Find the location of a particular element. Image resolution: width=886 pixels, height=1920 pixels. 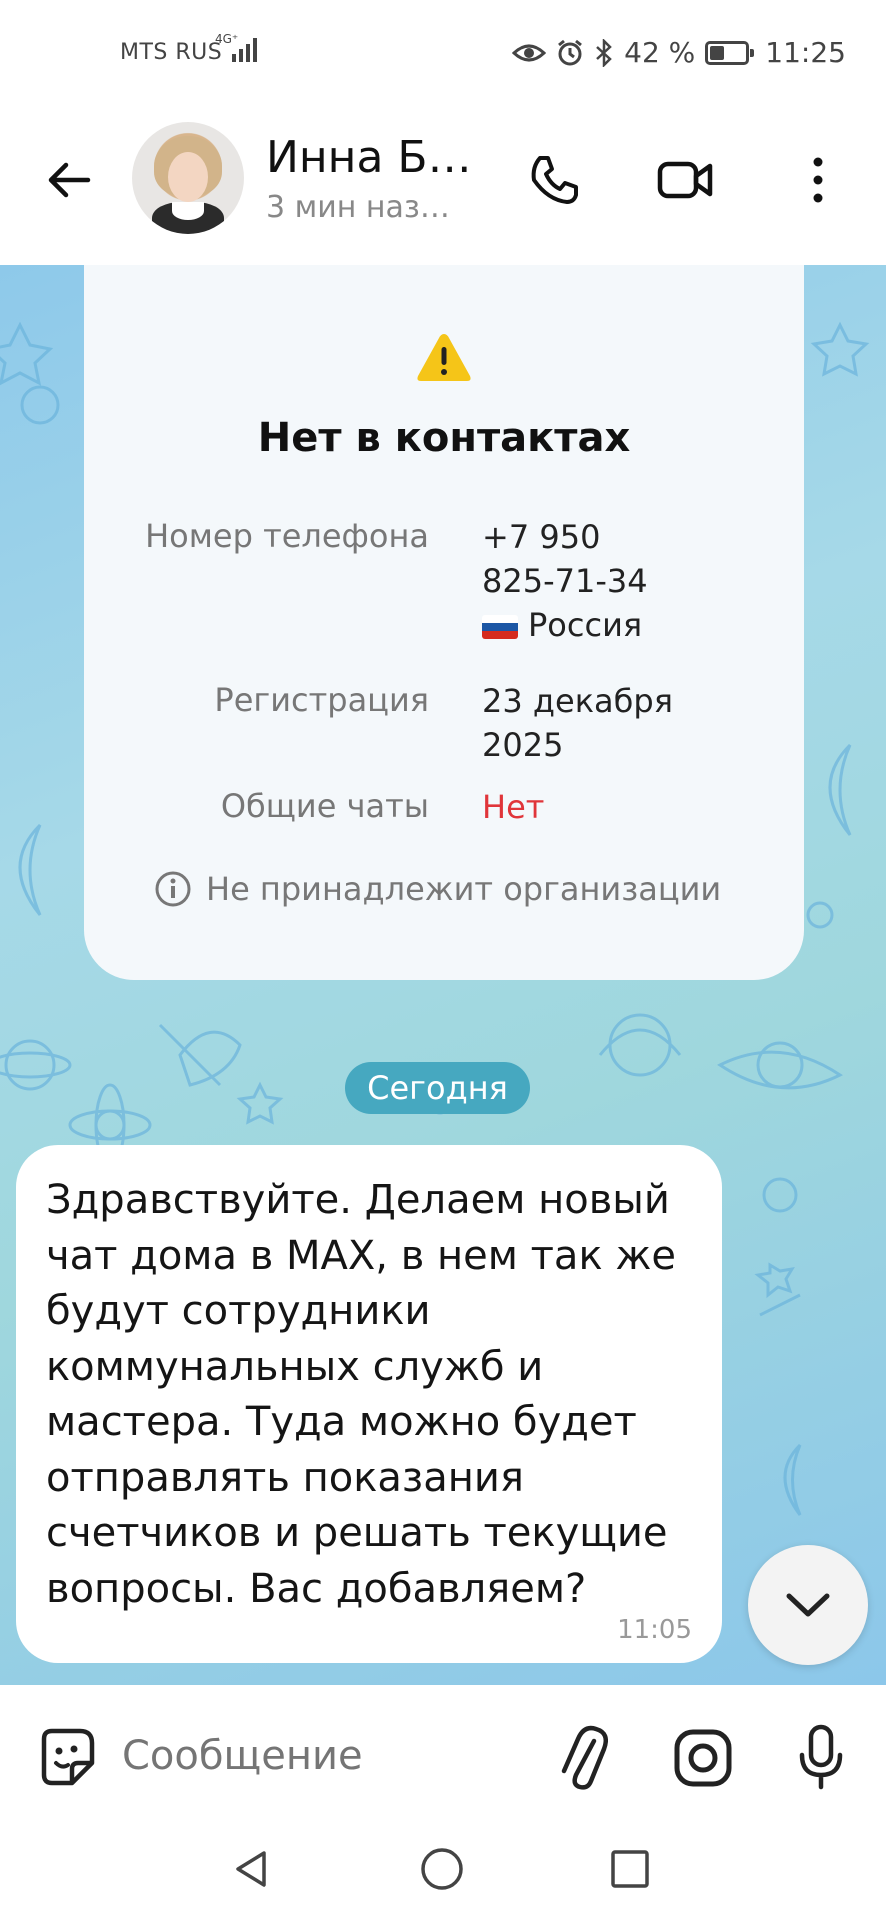

info-icon is located at coordinates (173, 889).